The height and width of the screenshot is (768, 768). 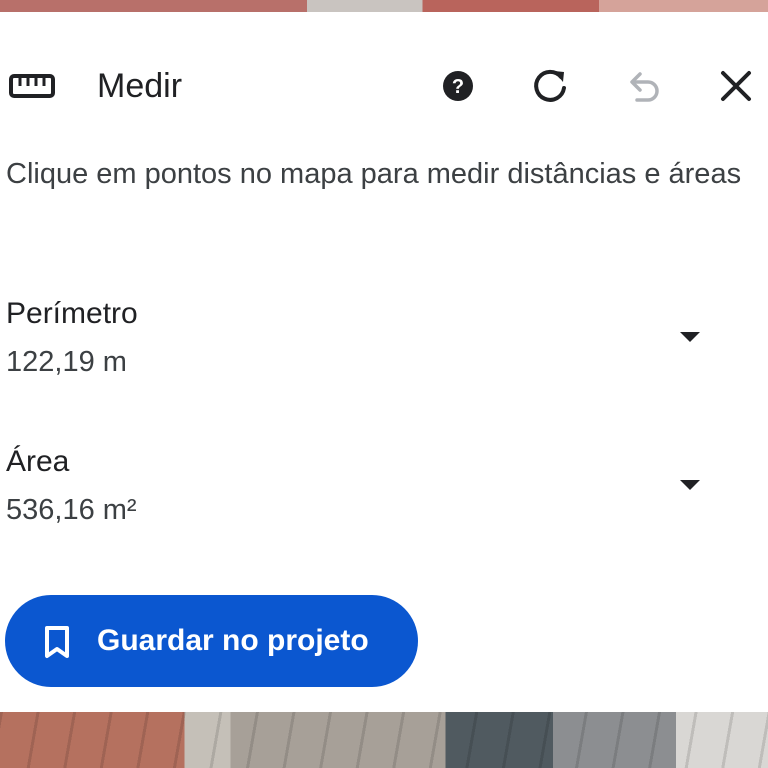 What do you see at coordinates (376, 488) in the screenshot?
I see `area-metric: Área 536,16 m²` at bounding box center [376, 488].